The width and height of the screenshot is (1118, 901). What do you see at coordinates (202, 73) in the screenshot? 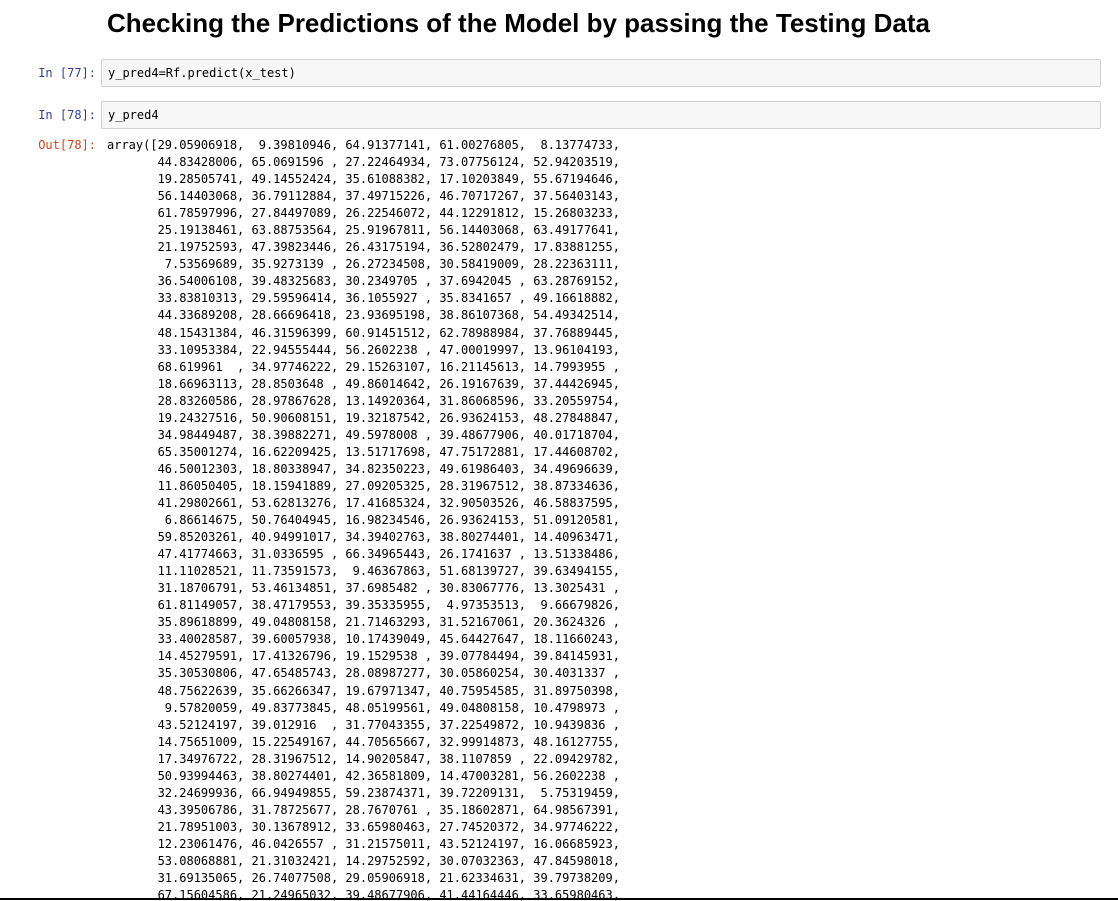
I see `code-line: y_pred4=Rf.predict(x_test)` at bounding box center [202, 73].